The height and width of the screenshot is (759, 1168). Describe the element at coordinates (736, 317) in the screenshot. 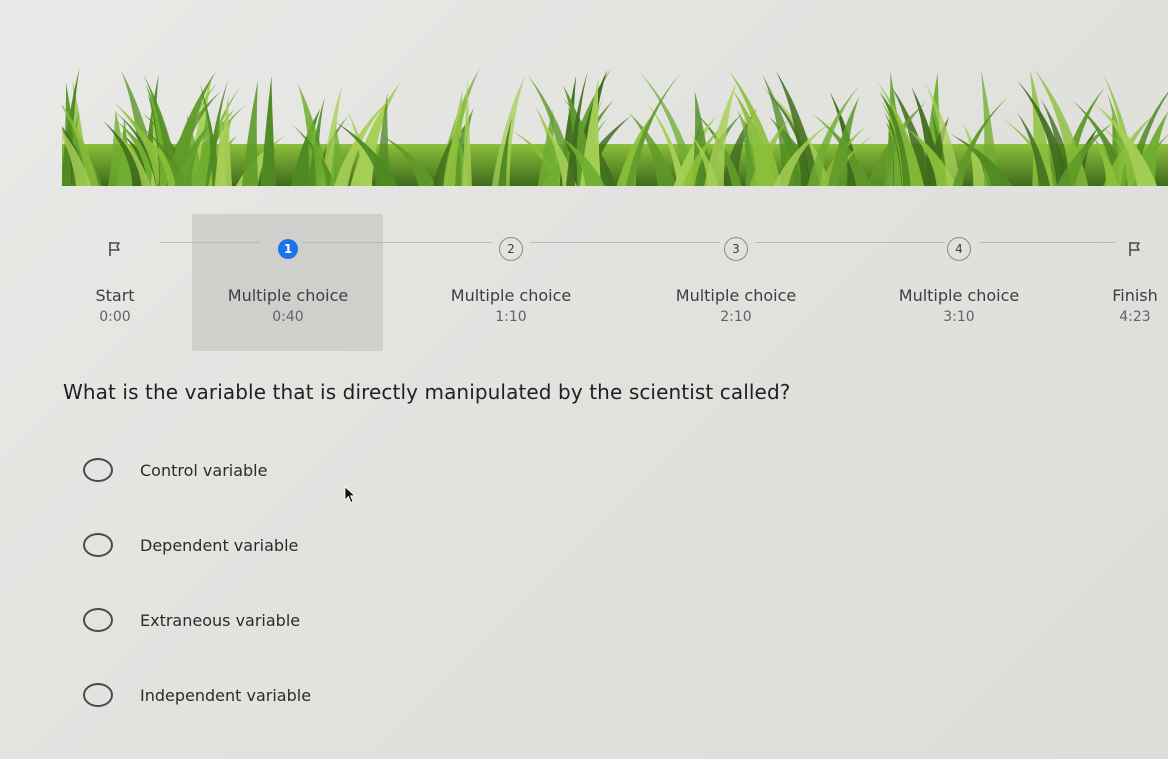

I see `step-time: 2:10` at that location.